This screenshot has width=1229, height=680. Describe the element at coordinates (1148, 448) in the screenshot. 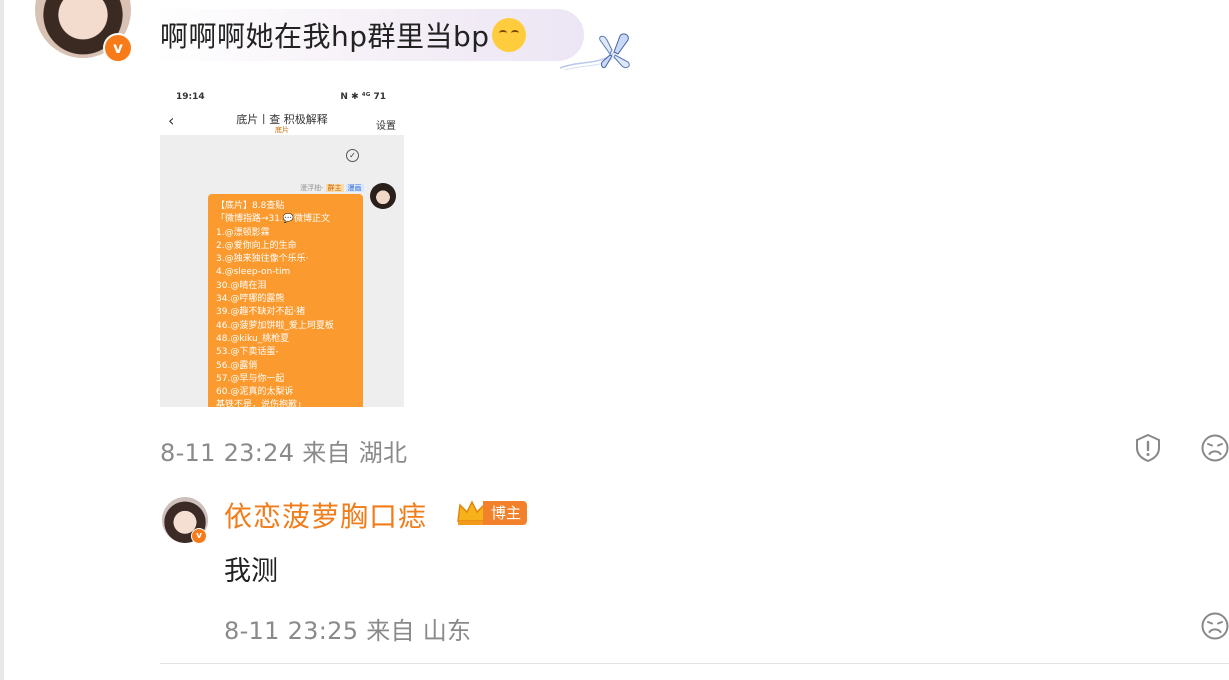

I see `report-icon` at that location.